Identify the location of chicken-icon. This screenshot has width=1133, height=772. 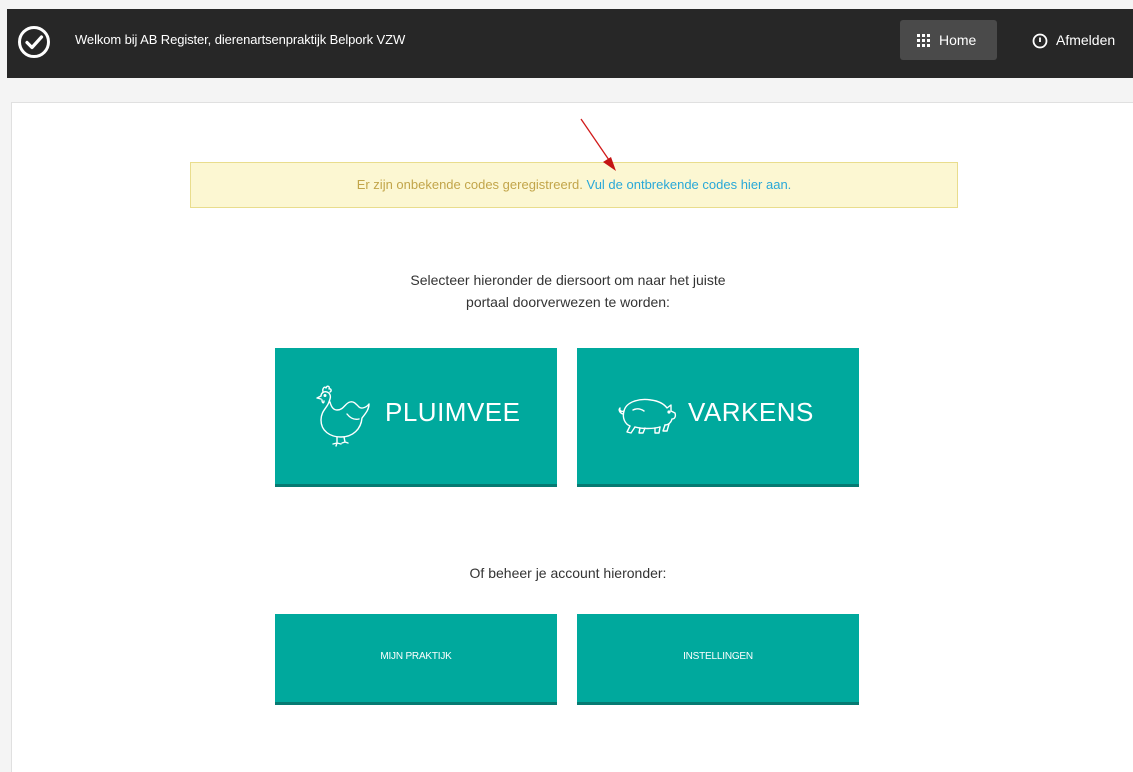
(343, 416).